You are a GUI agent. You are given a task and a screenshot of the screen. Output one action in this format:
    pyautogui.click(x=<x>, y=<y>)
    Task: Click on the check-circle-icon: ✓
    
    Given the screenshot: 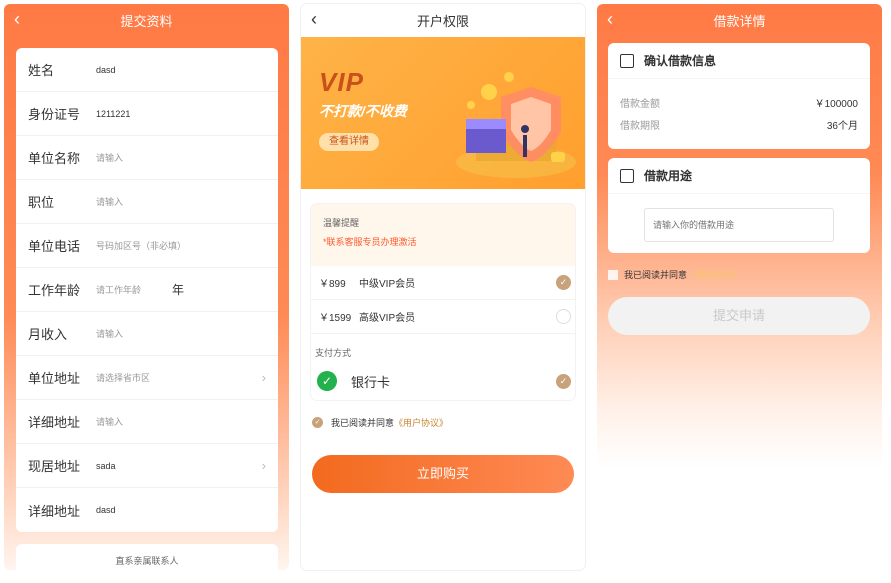 What is the action you would take?
    pyautogui.click(x=327, y=381)
    